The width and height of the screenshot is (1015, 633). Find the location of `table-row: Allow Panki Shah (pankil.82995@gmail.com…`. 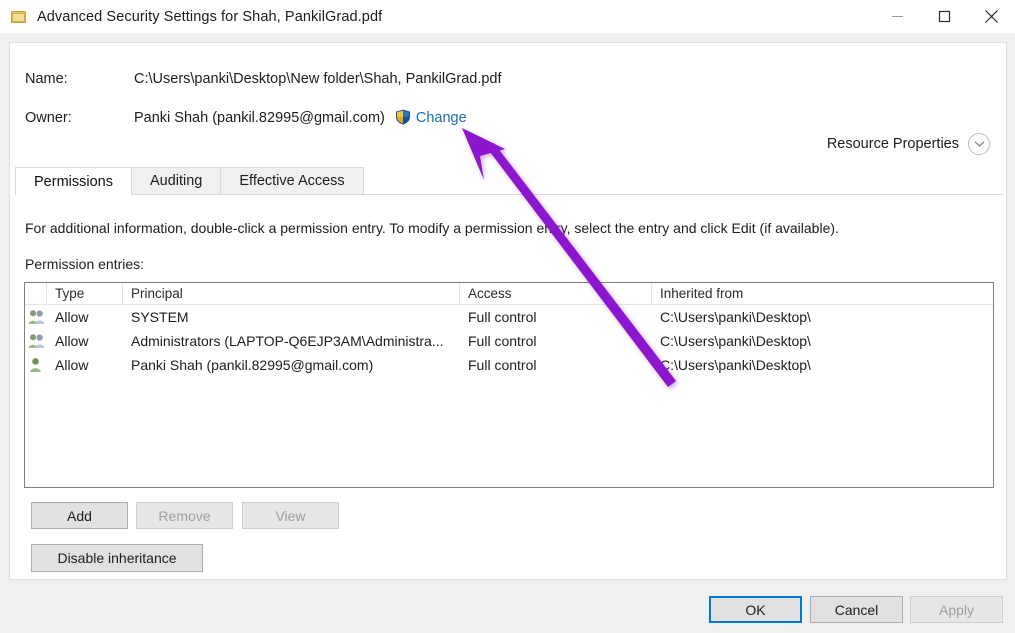

table-row: Allow Panki Shah (pankil.82995@gmail.com… is located at coordinates (509, 365).